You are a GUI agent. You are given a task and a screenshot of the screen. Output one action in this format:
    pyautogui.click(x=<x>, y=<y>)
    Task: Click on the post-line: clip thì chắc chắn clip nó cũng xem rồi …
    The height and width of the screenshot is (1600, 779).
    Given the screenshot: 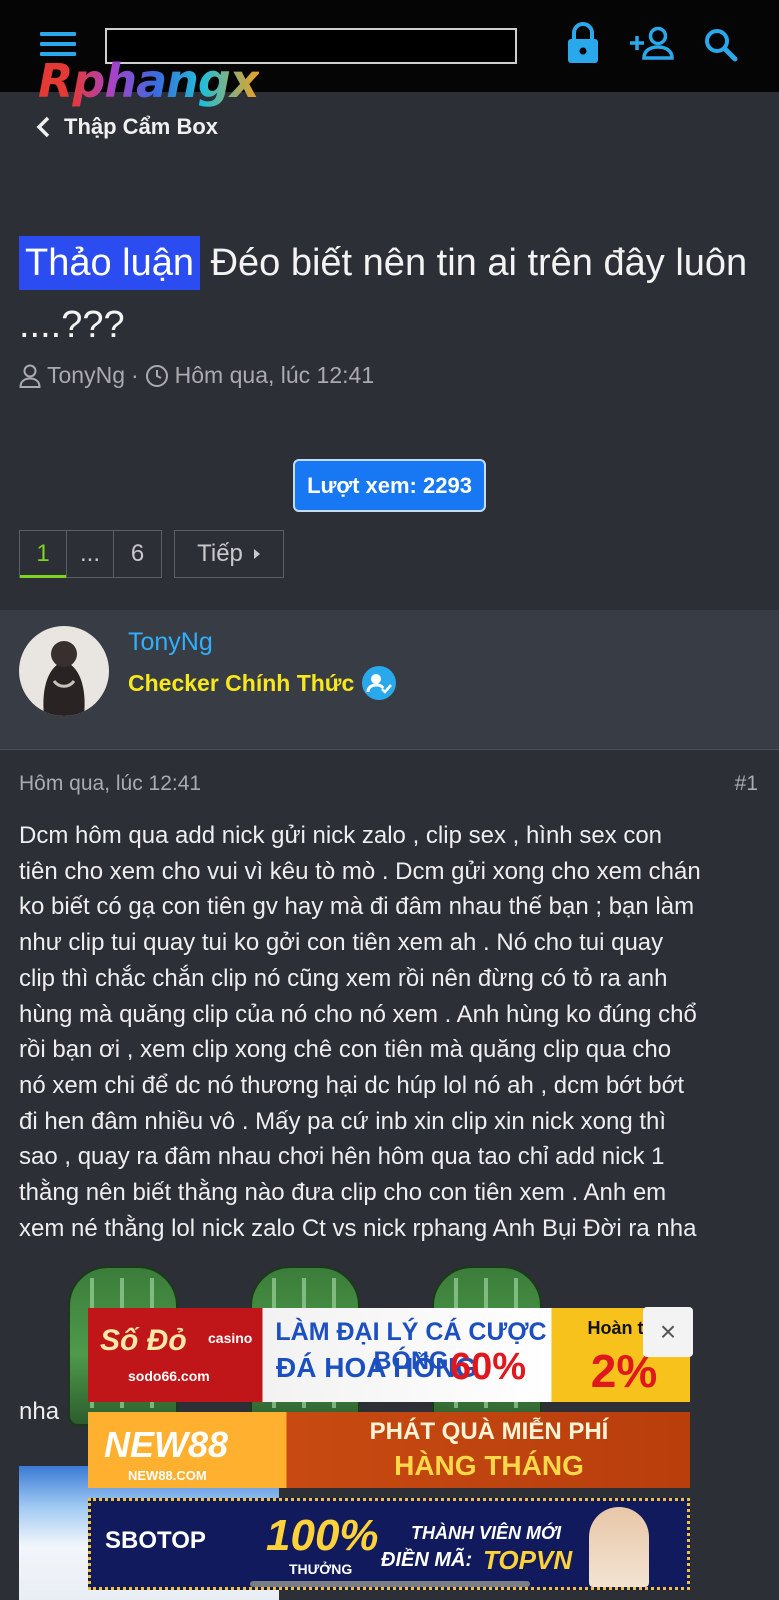 What is the action you would take?
    pyautogui.click(x=343, y=978)
    